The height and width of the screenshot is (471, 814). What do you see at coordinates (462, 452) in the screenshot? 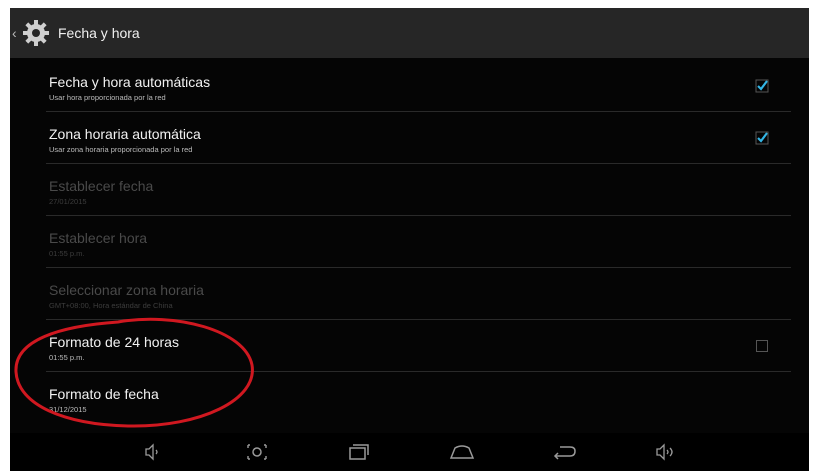
I see `home-icon` at bounding box center [462, 452].